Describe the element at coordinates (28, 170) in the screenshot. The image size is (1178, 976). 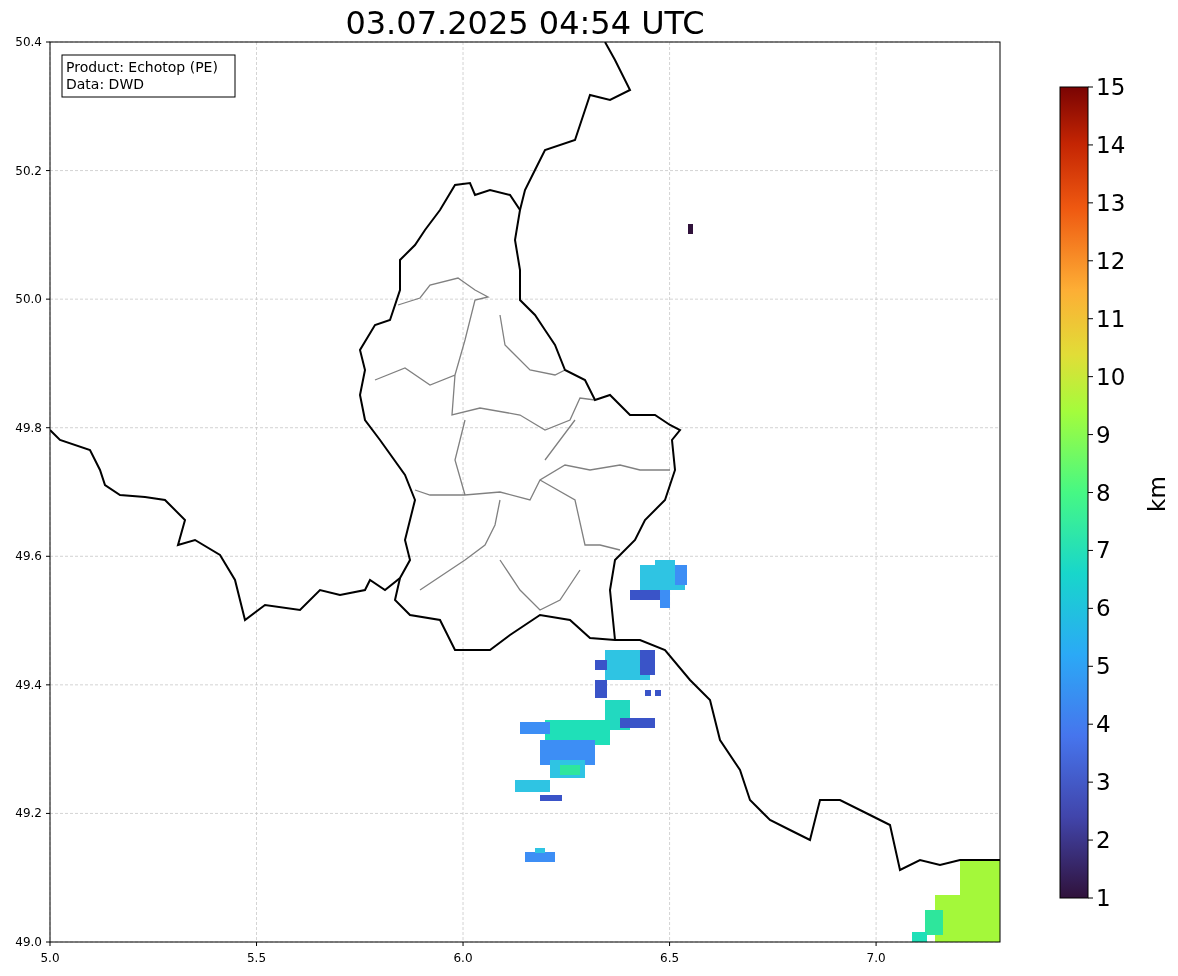
I see `y-tick-label: 50.2` at that location.